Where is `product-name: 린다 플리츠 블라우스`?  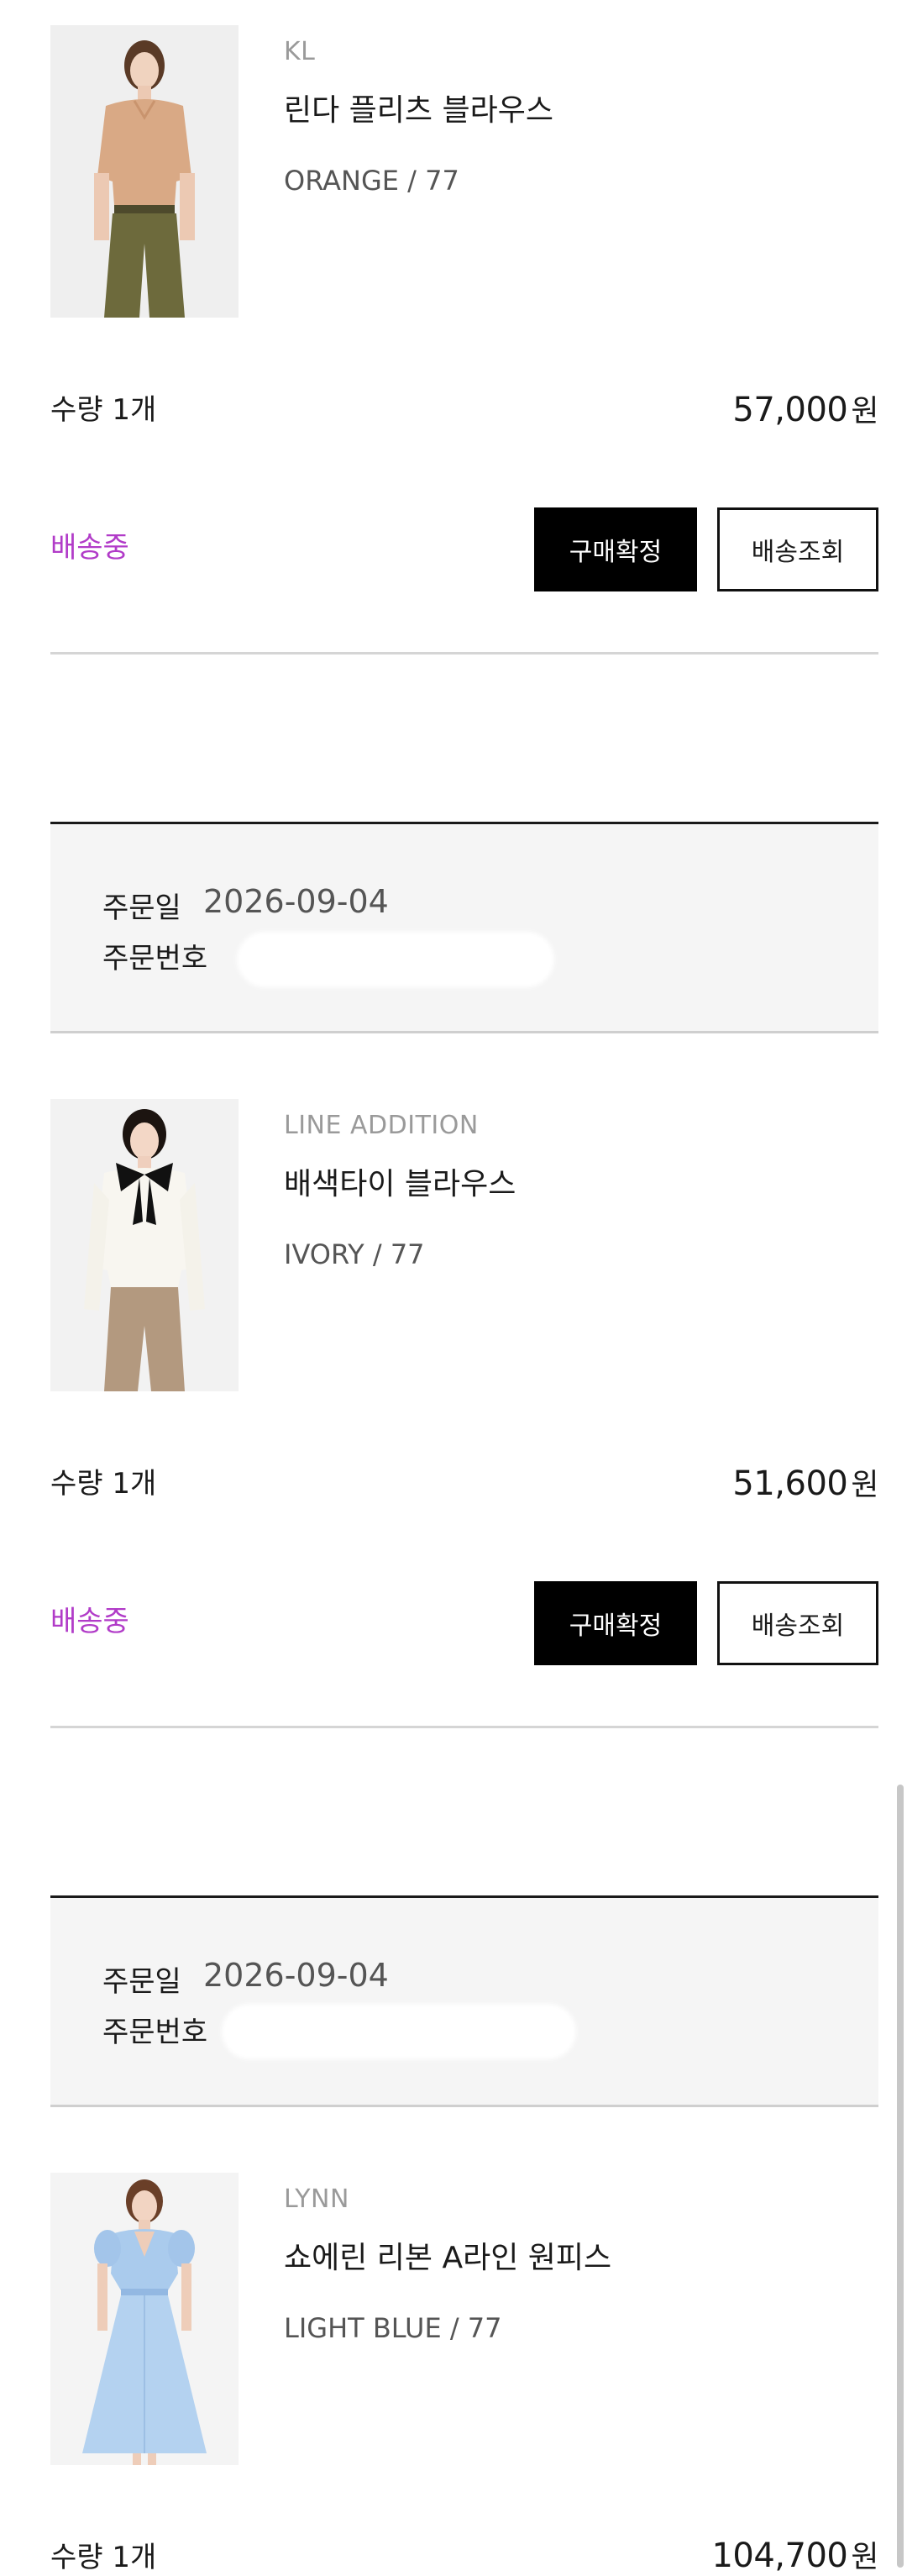 product-name: 린다 플리츠 블라우스 is located at coordinates (418, 107).